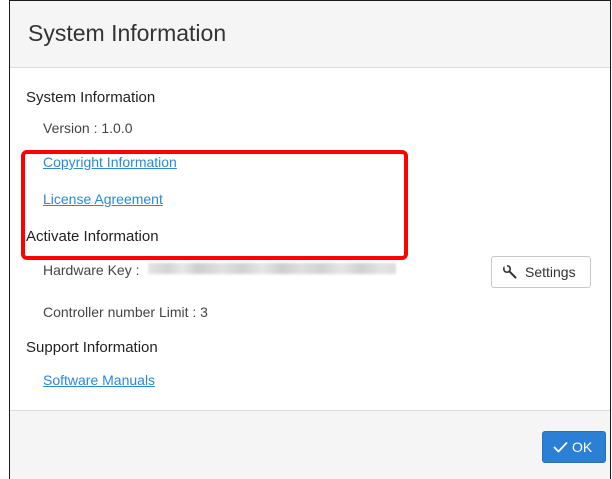 The width and height of the screenshot is (612, 479). I want to click on activate-information-heading: Activate Information, so click(92, 236).